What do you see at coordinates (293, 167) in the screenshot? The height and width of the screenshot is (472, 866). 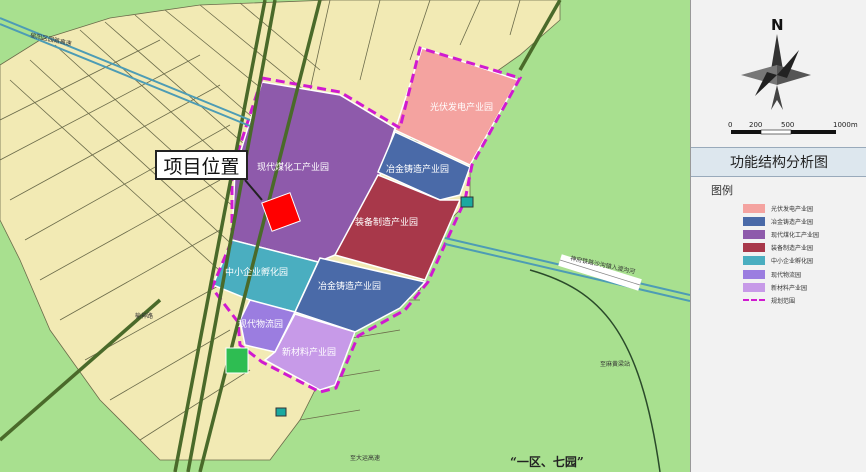 I see `label-coal: 现代煤化工产业园` at bounding box center [293, 167].